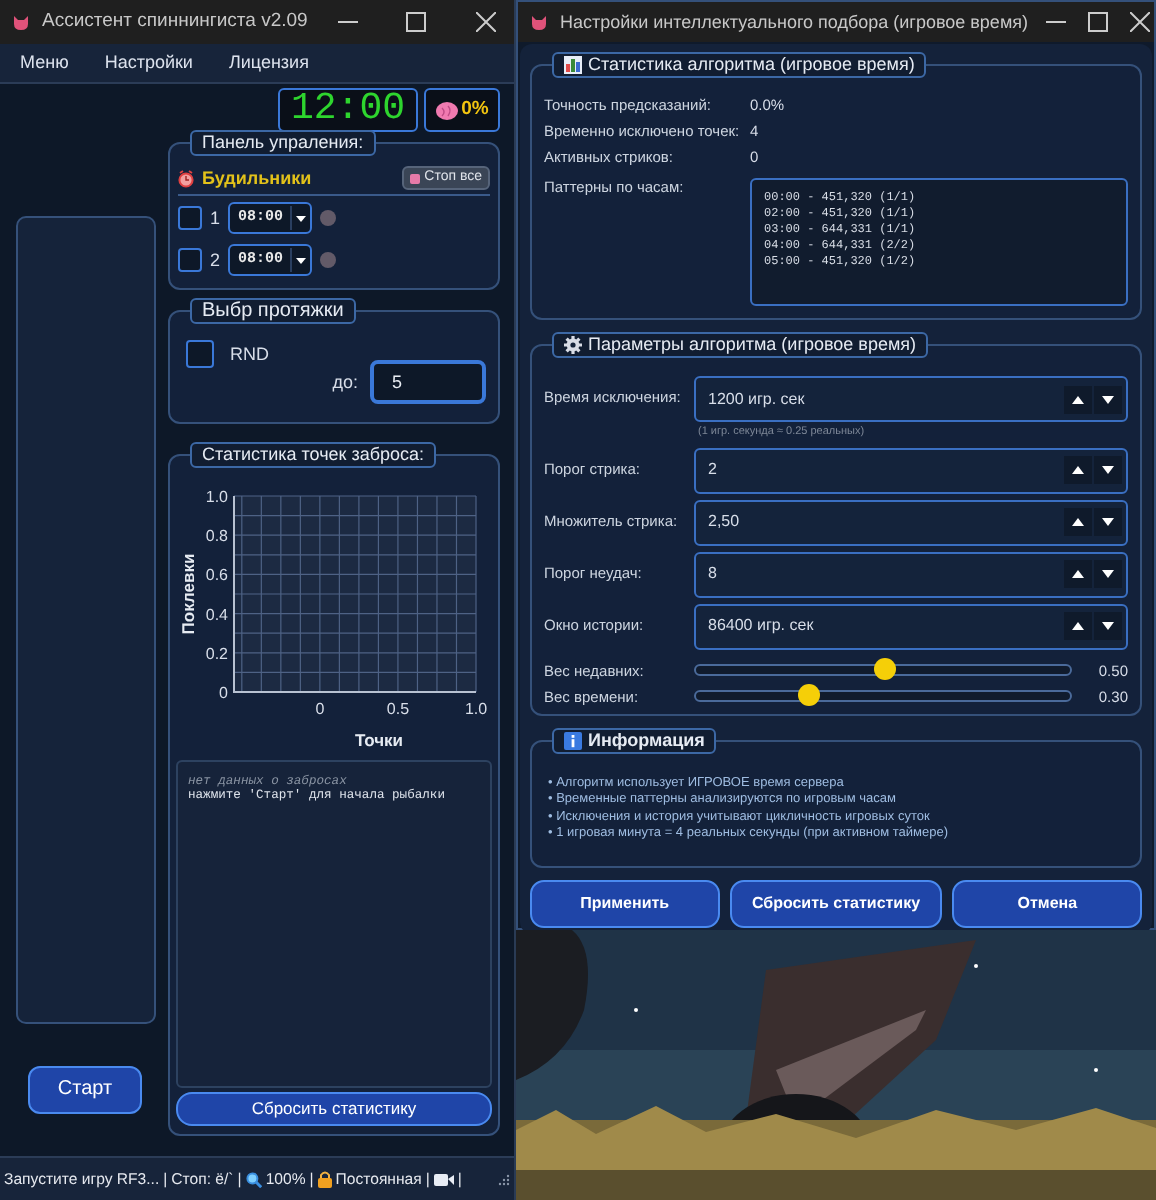 The height and width of the screenshot is (1200, 1156). What do you see at coordinates (148, 63) in the screenshot?
I see `menu-item: Настройки` at bounding box center [148, 63].